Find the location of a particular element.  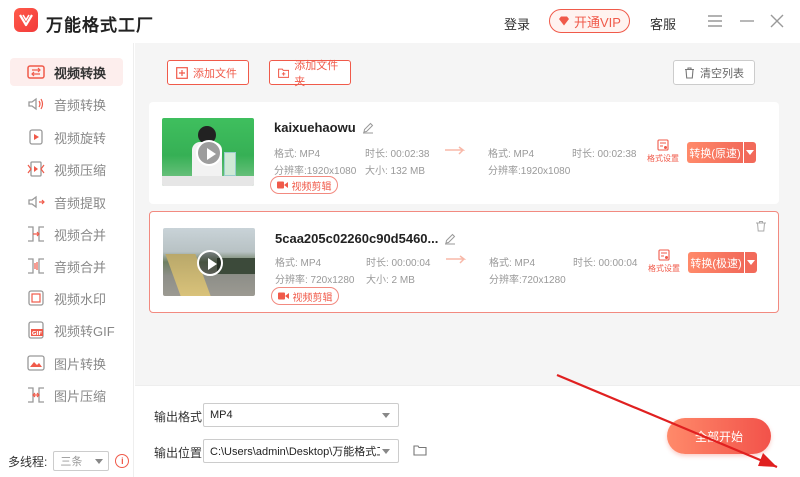

output-format-label: 输出格式 is located at coordinates (178, 417).